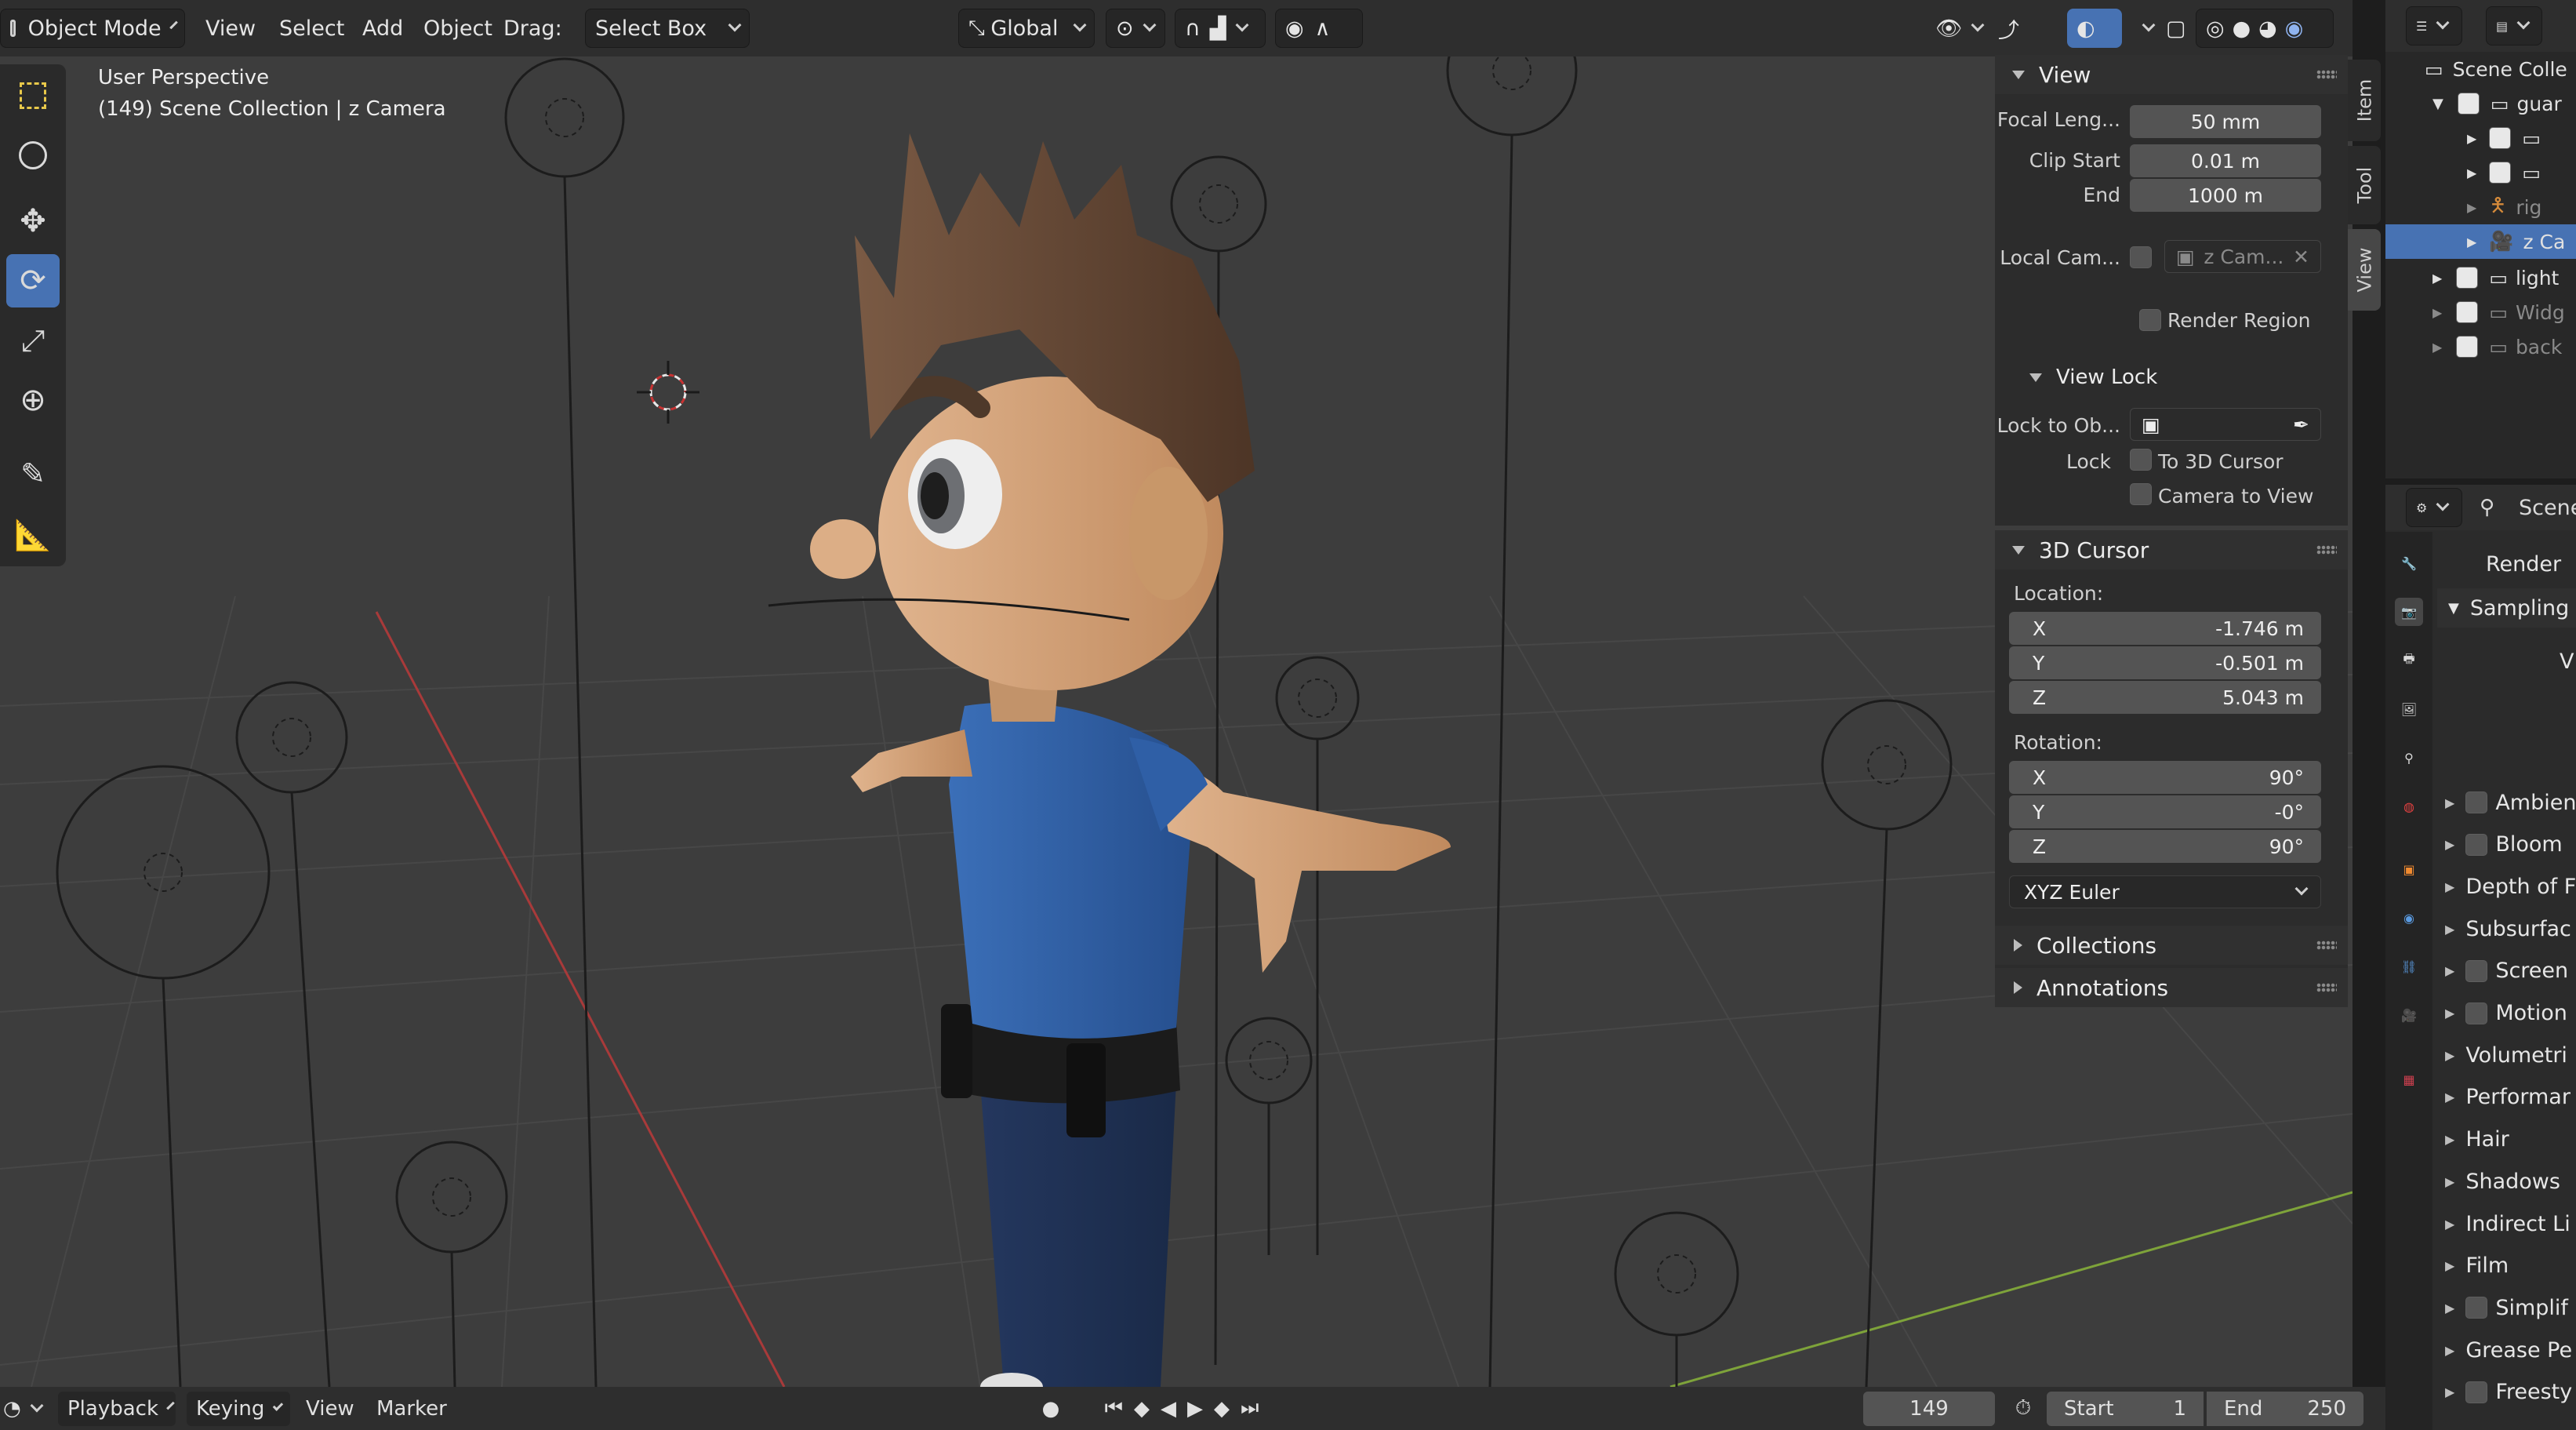 Image resolution: width=2576 pixels, height=1430 pixels. What do you see at coordinates (2523, 564) in the screenshot?
I see `render-engine-label: Render` at bounding box center [2523, 564].